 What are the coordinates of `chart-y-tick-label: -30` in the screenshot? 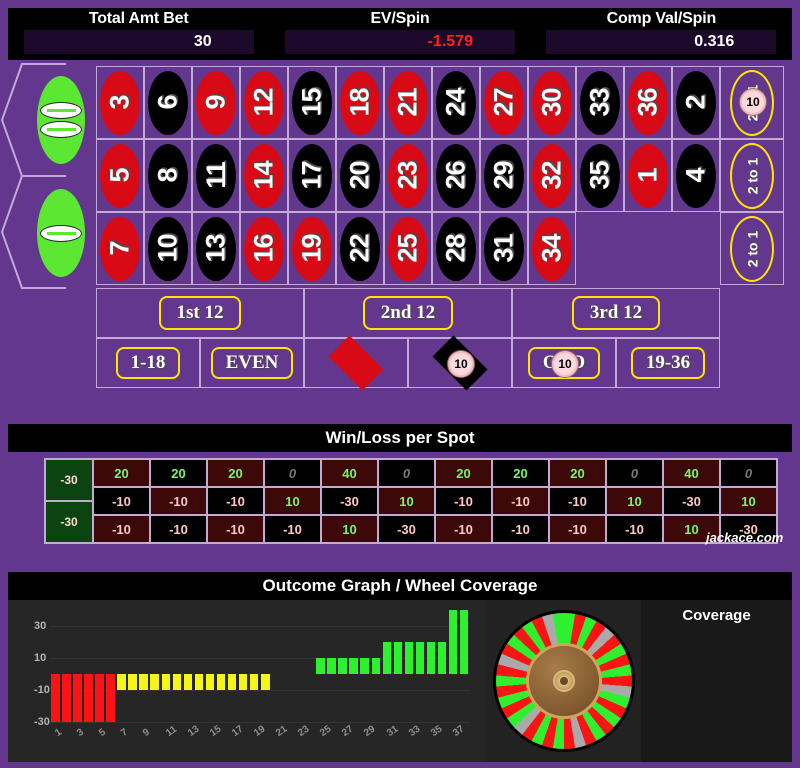 It's located at (42, 722).